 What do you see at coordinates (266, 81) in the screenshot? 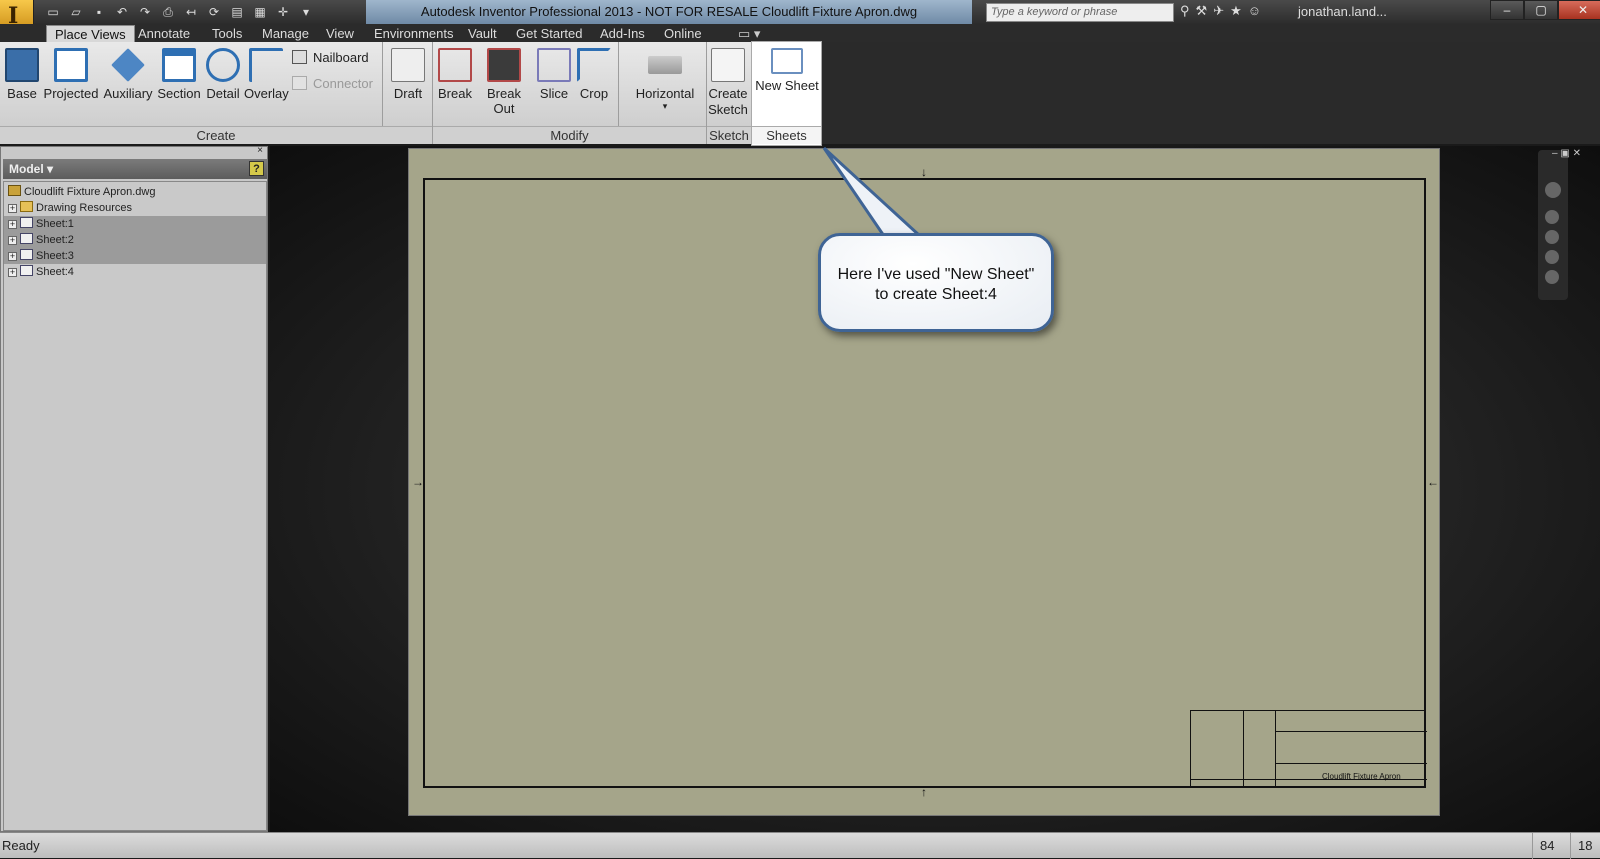
I see `overlay-view-button: Overlay` at bounding box center [266, 81].